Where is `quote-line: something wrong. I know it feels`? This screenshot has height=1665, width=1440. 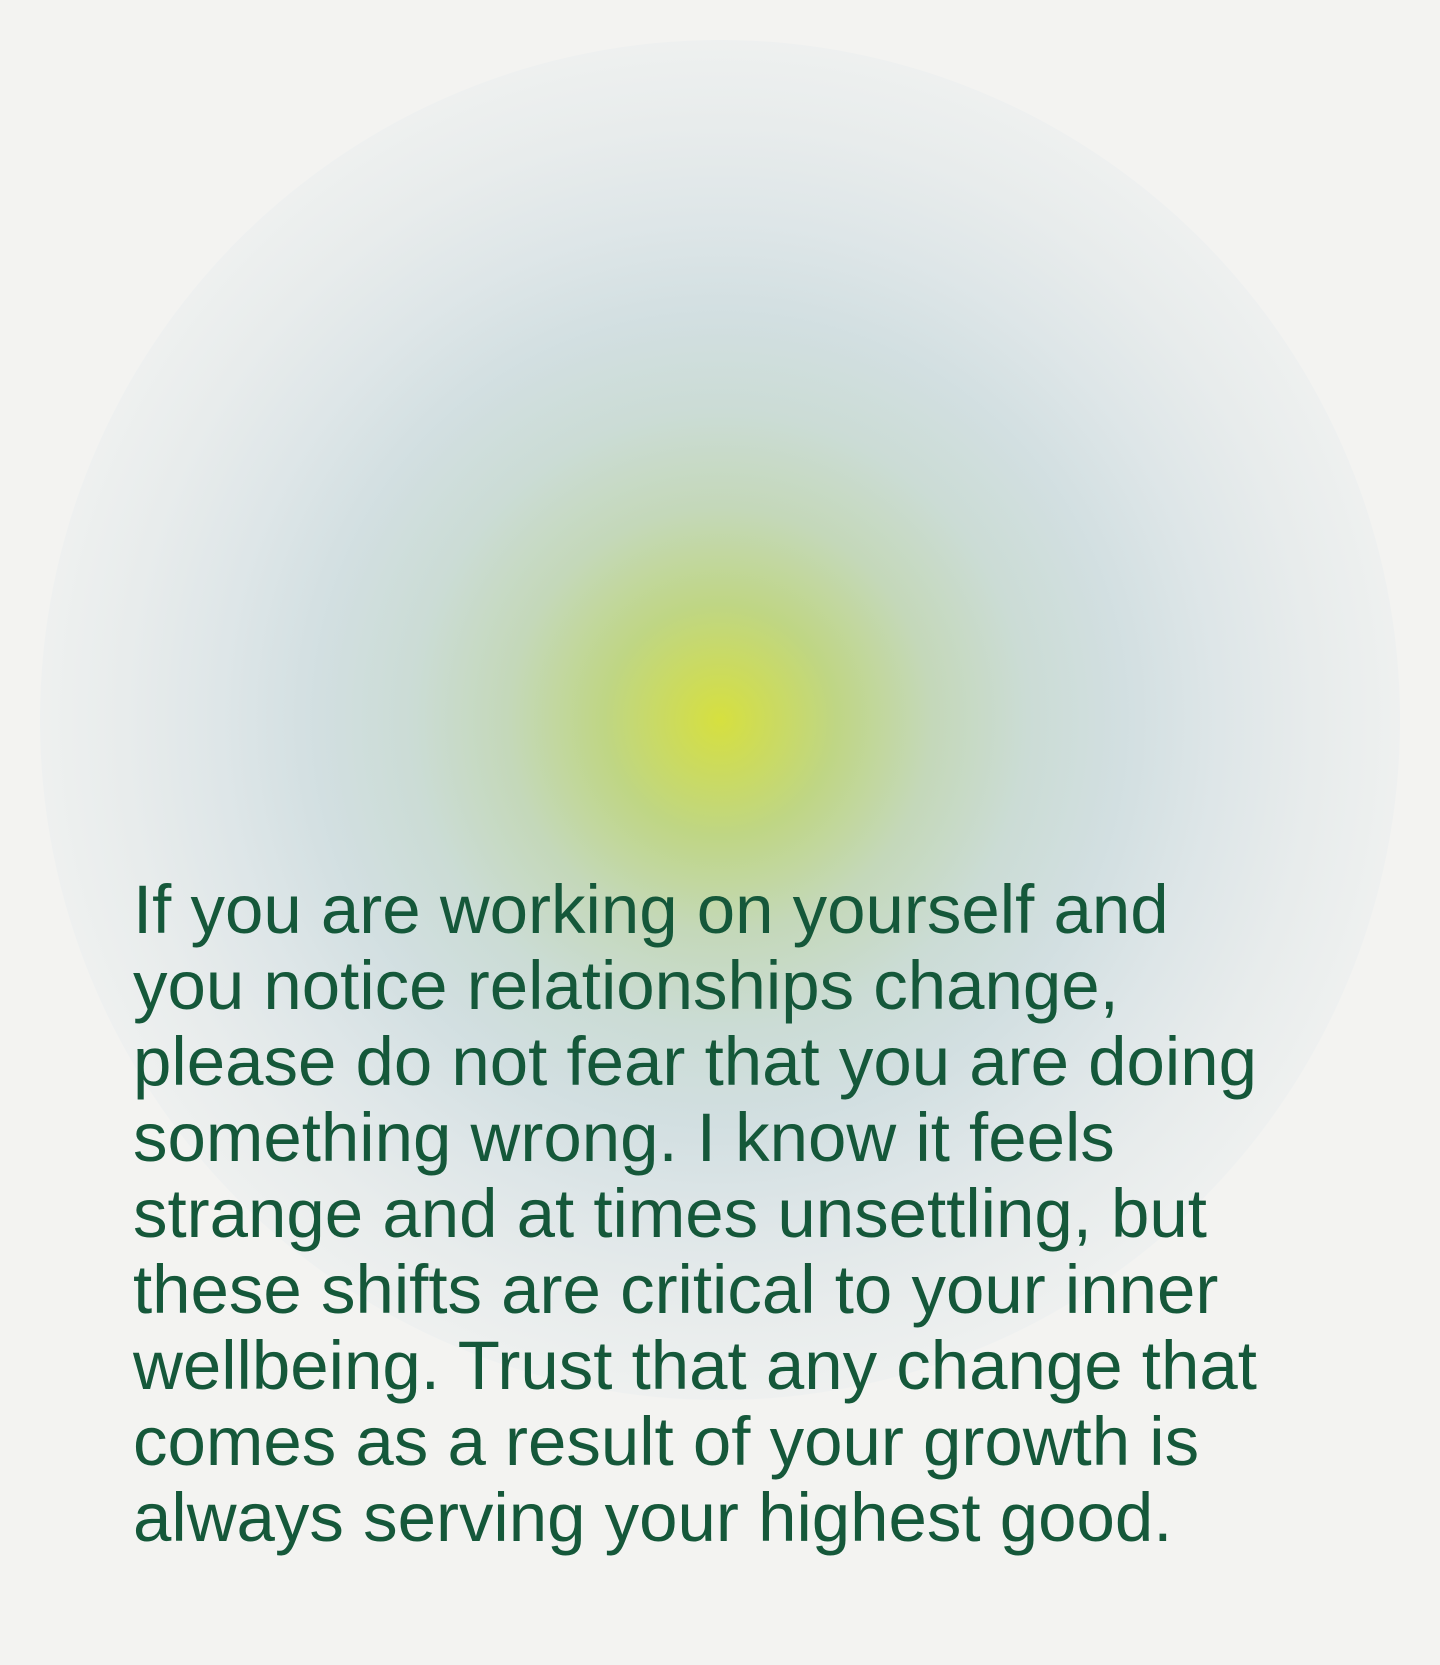
quote-line: something wrong. I know it feels is located at coordinates (624, 1137).